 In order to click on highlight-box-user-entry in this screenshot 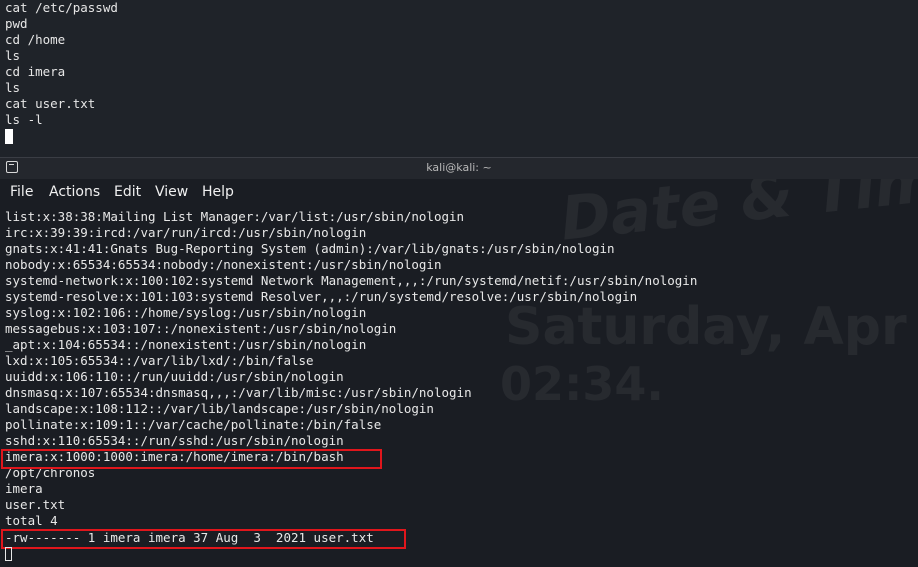, I will do `click(191, 459)`.